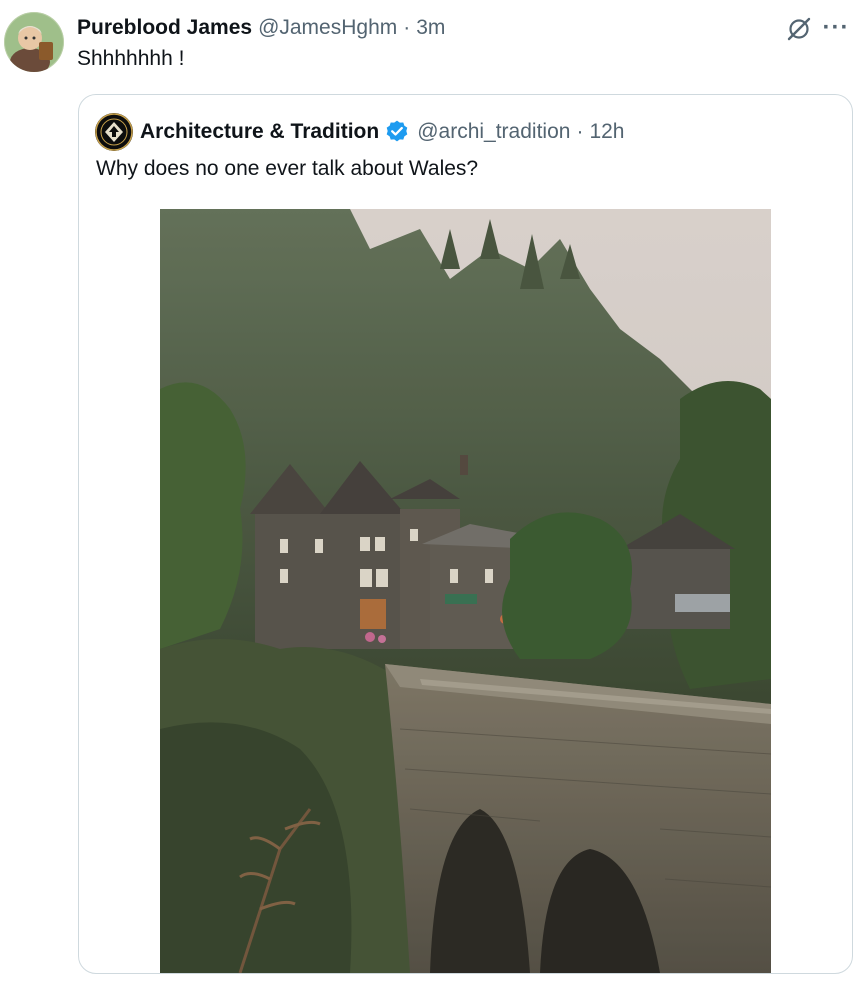  Describe the element at coordinates (131, 58) in the screenshot. I see `post-text: Shhhhhhh !` at that location.